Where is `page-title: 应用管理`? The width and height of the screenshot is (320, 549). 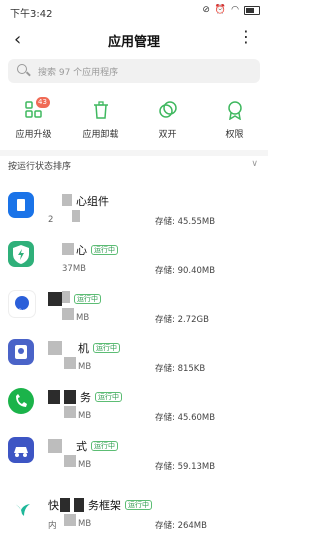 page-title: 应用管理 is located at coordinates (133, 42).